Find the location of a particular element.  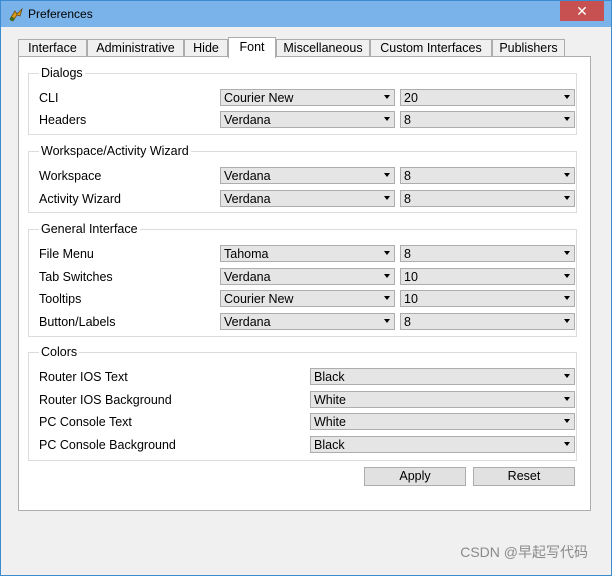

row-label: Router IOS Background is located at coordinates (105, 400).